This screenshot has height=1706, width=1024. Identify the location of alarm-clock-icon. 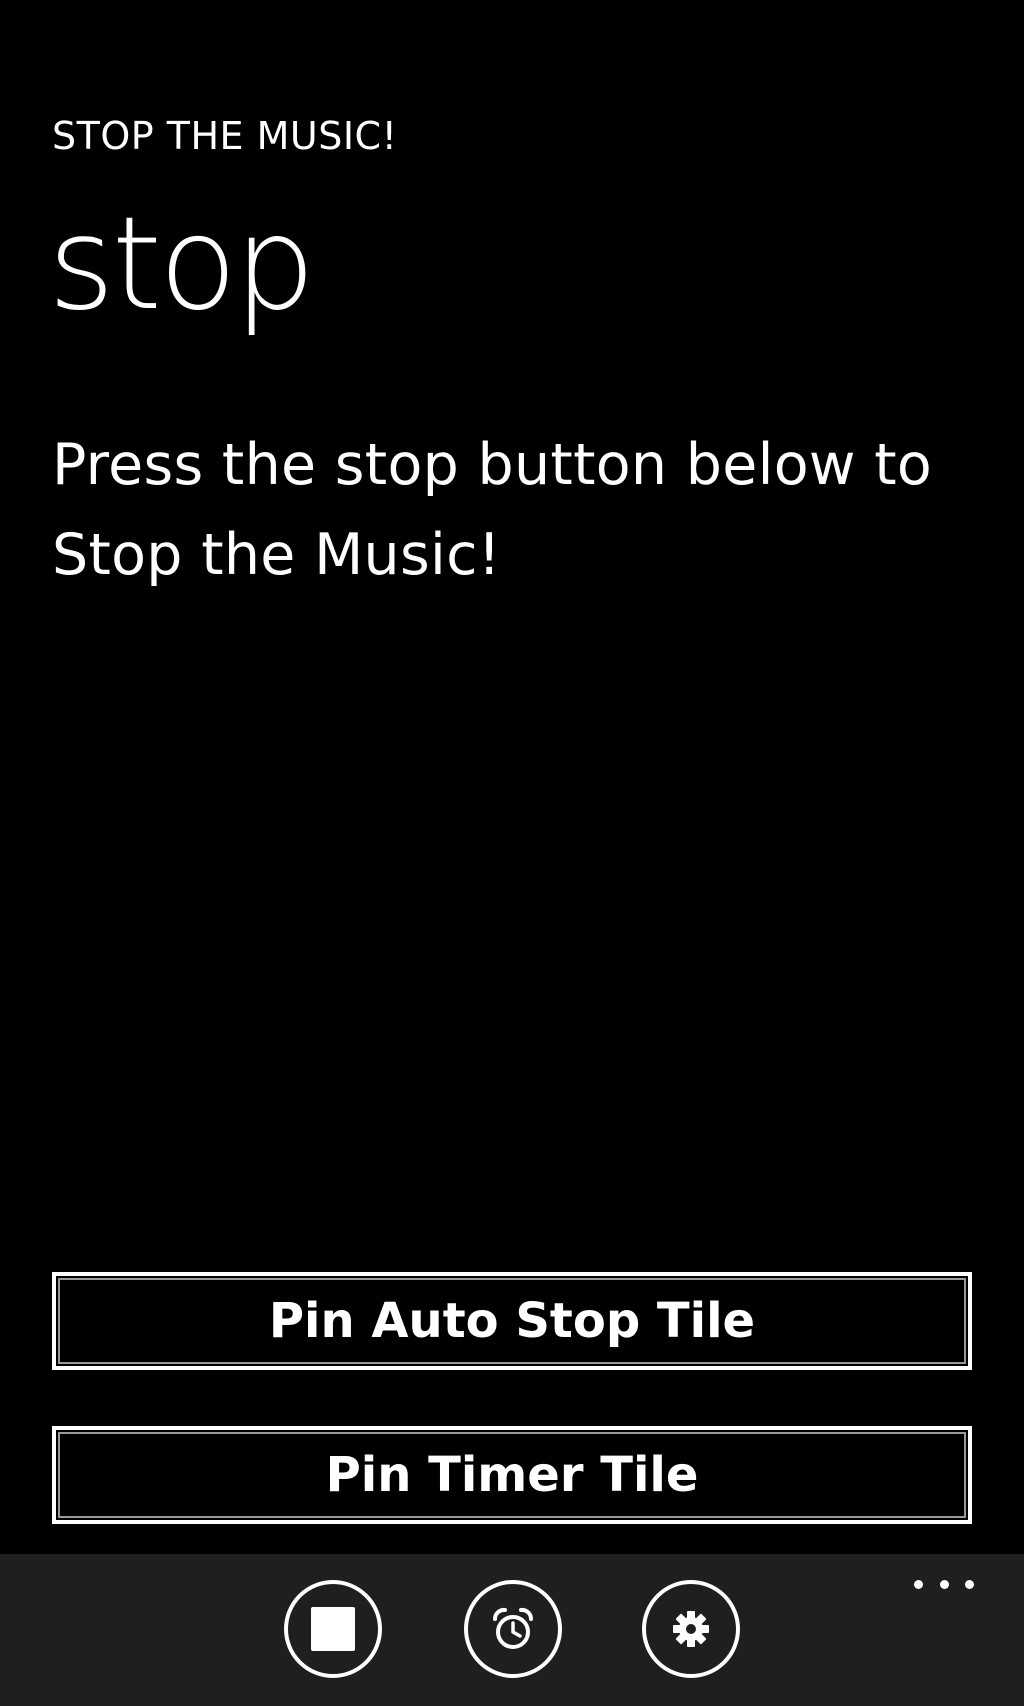
(513, 1628).